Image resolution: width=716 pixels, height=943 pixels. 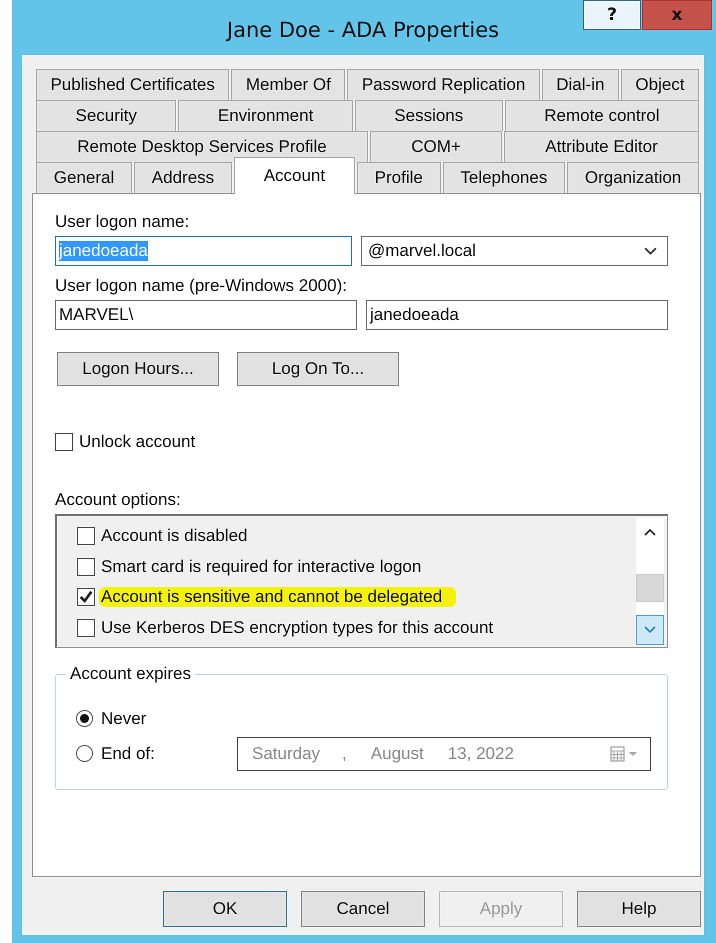 I want to click on tab: Account, so click(x=294, y=175).